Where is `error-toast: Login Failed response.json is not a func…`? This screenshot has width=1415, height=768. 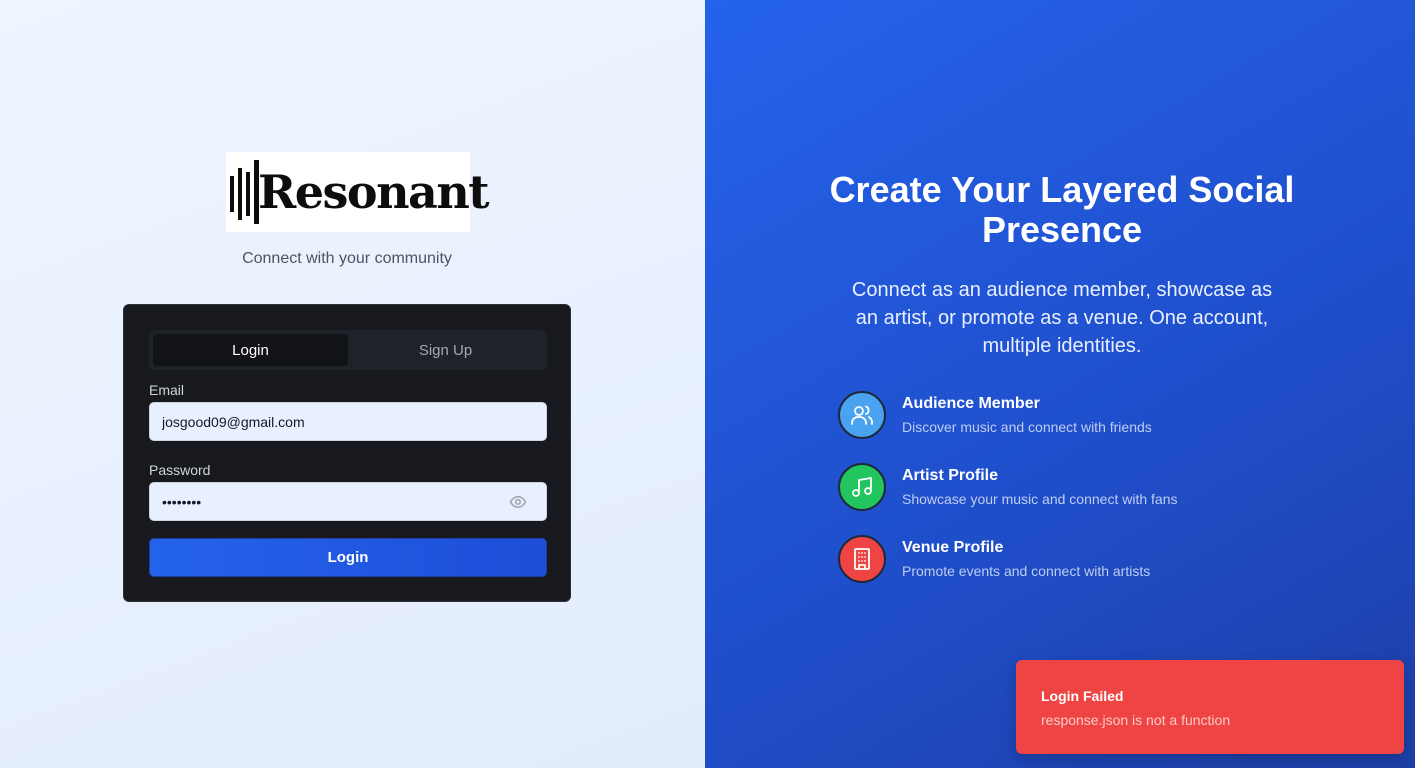 error-toast: Login Failed response.json is not a func… is located at coordinates (1210, 707).